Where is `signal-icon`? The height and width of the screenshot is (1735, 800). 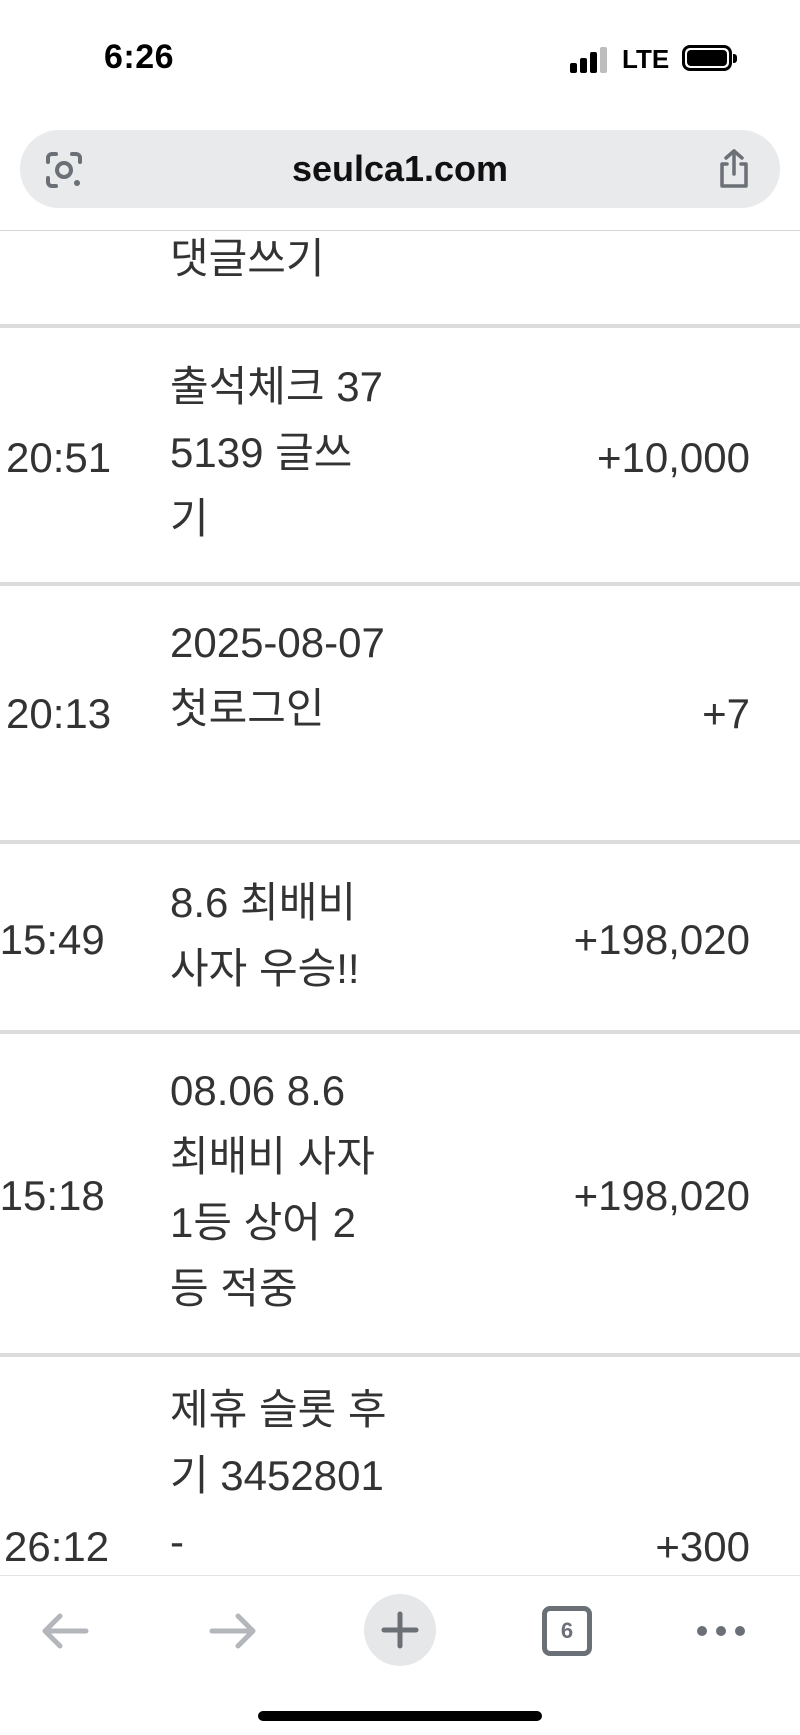
signal-icon is located at coordinates (590, 60).